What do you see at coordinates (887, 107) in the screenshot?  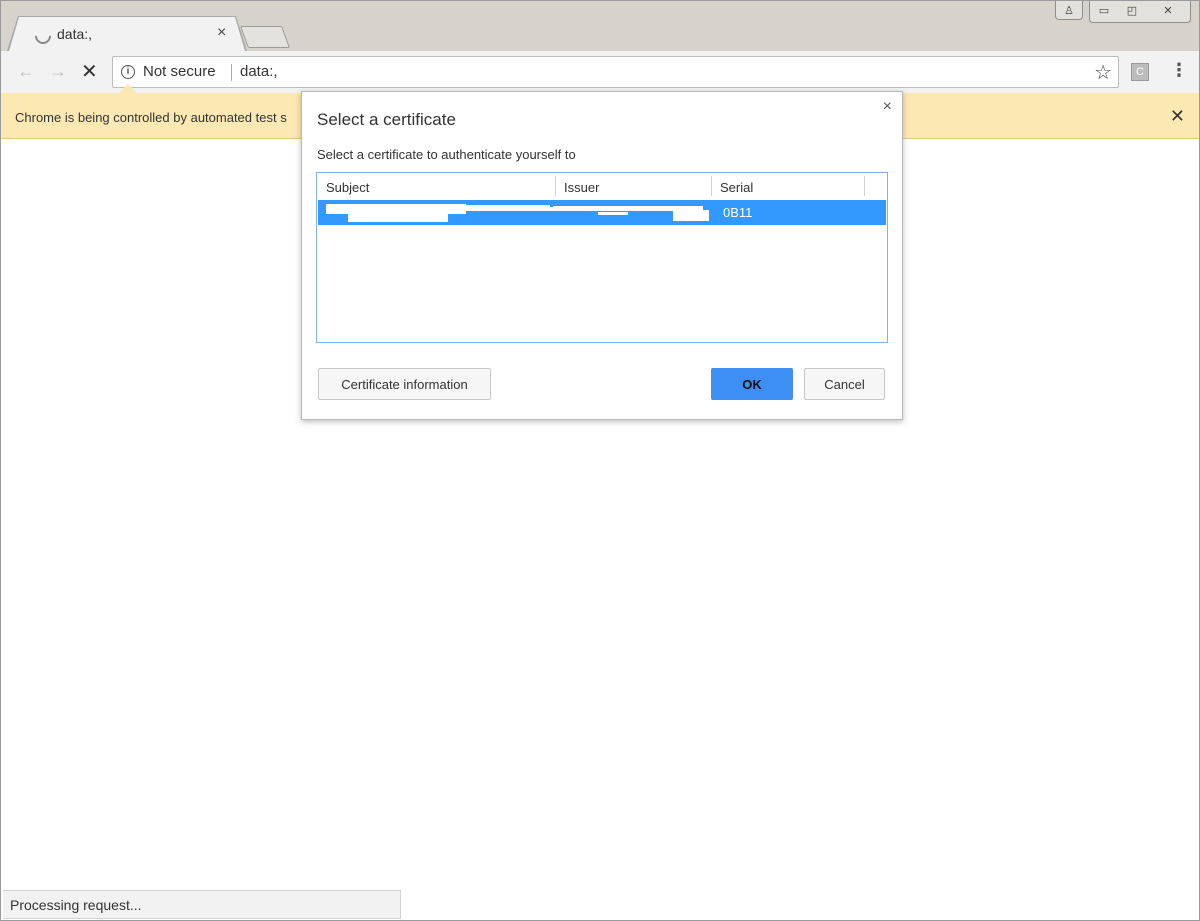 I see `dialog-close-icon: ×` at bounding box center [887, 107].